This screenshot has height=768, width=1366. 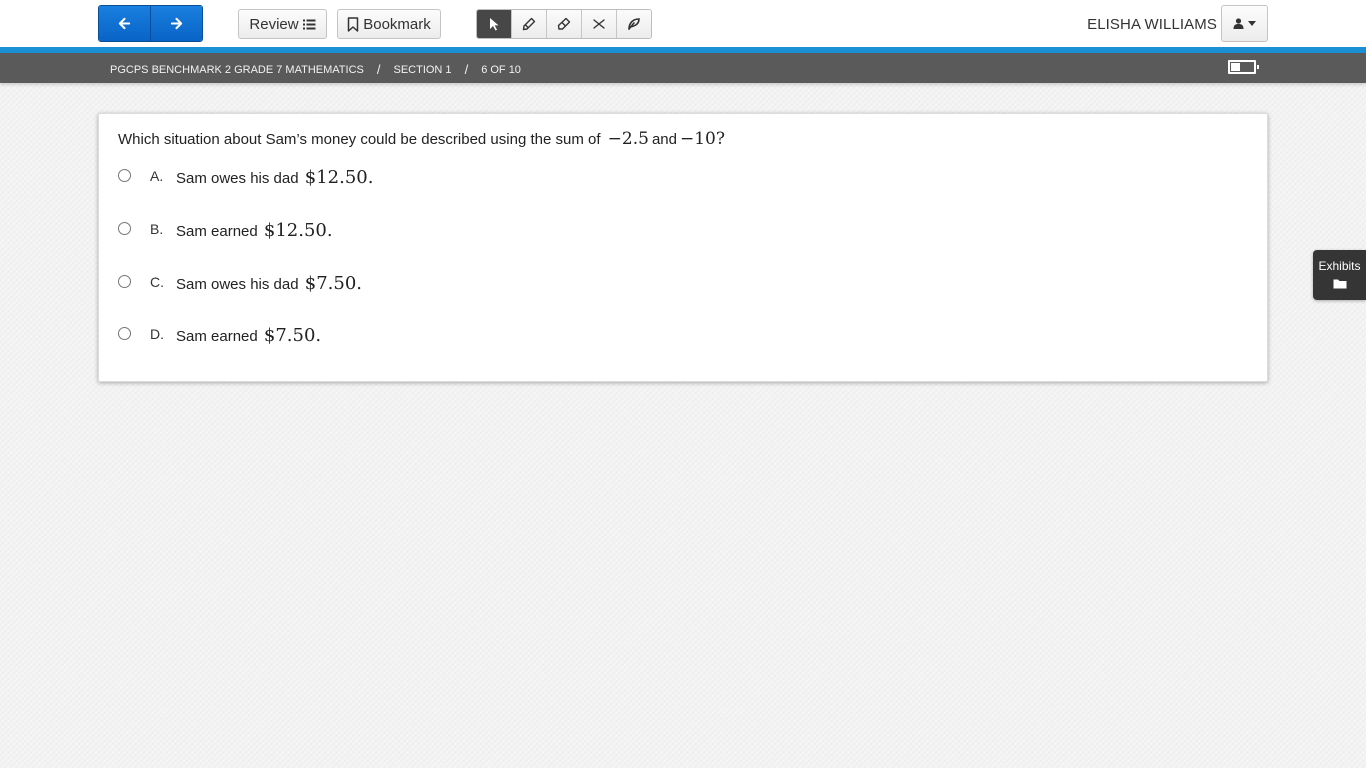 I want to click on option-letter: A., so click(x=157, y=176).